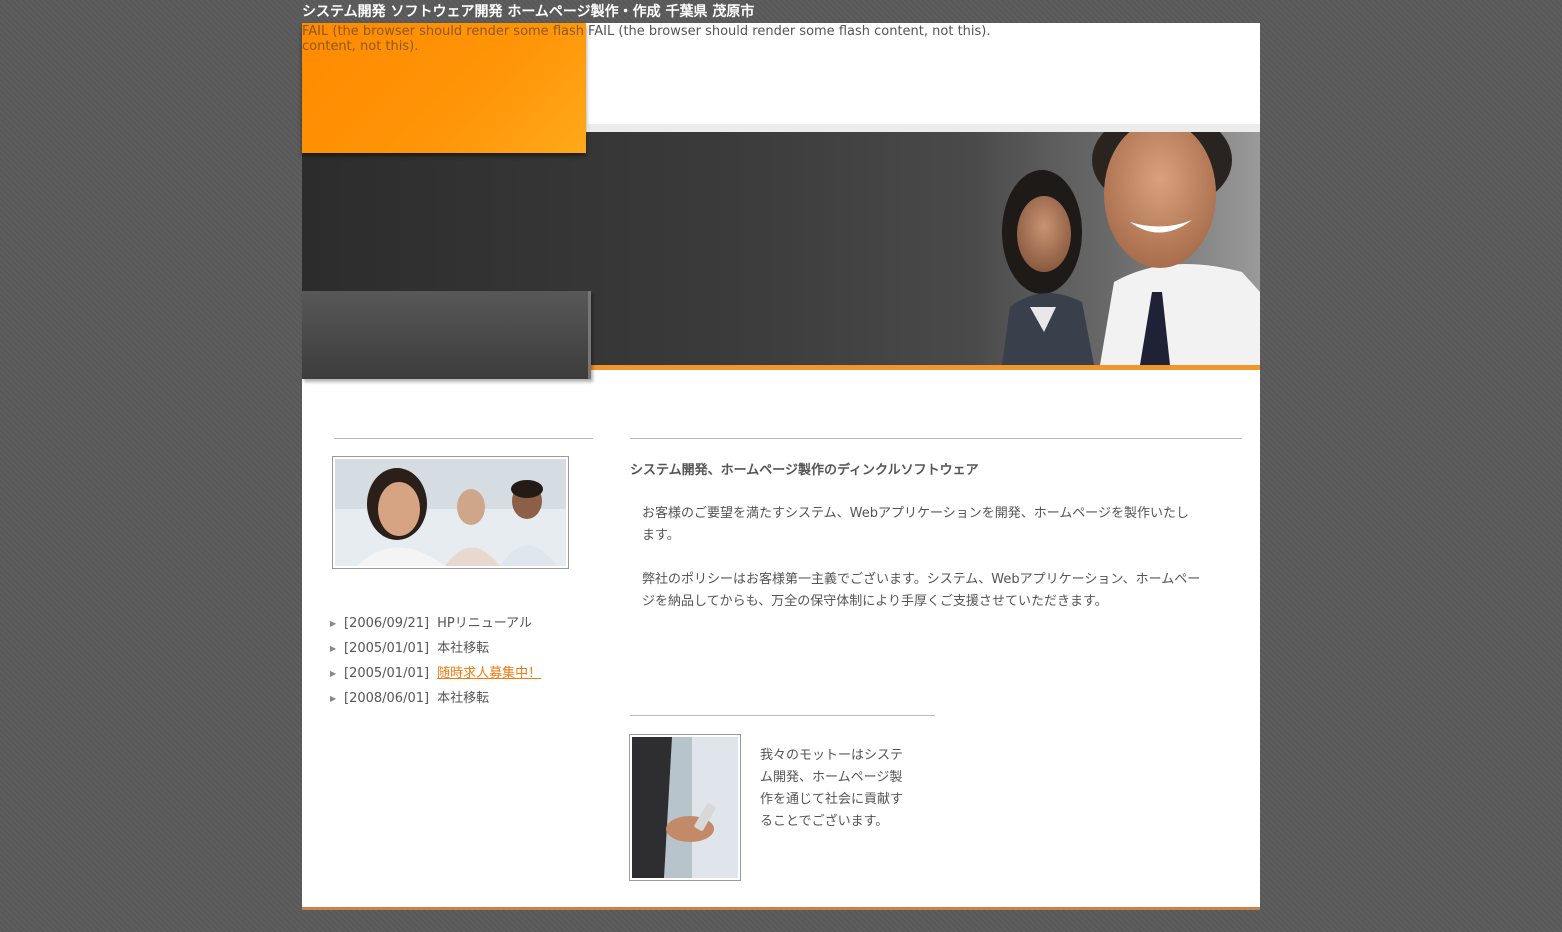 The width and height of the screenshot is (1562, 932). Describe the element at coordinates (435, 648) in the screenshot. I see `news-item: ▶ [2005/01/01] 本社移転` at that location.